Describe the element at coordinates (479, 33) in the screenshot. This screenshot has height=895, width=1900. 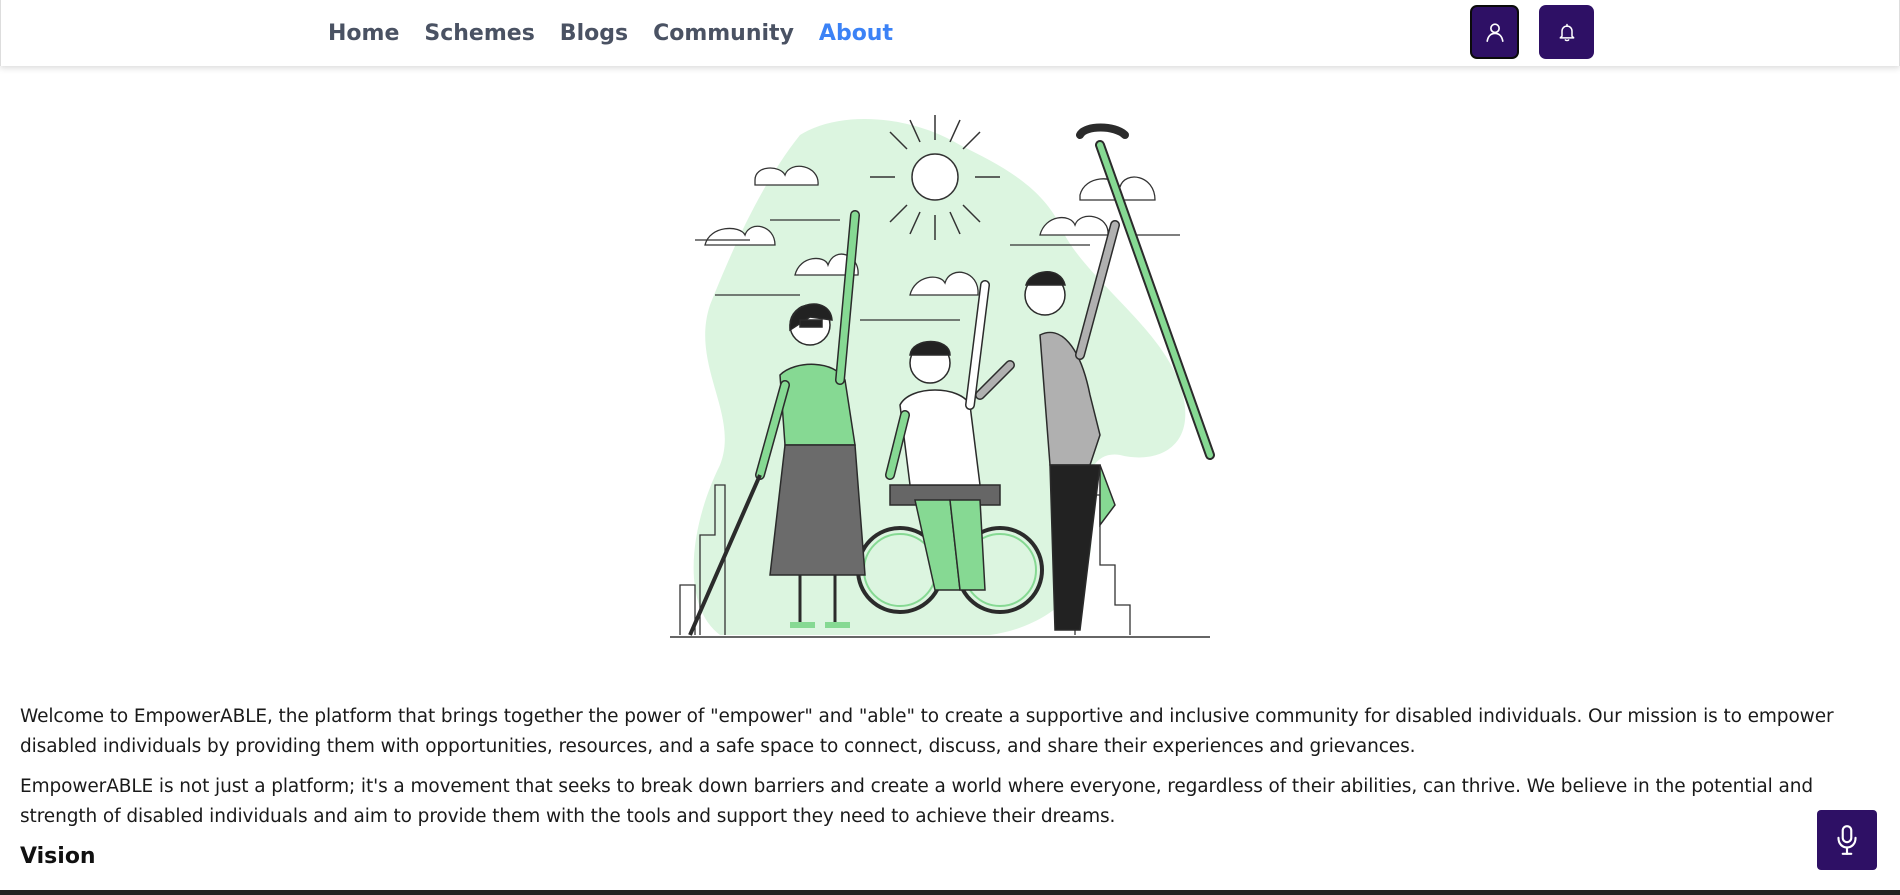
I see `nav-schemes: Schemes` at that location.